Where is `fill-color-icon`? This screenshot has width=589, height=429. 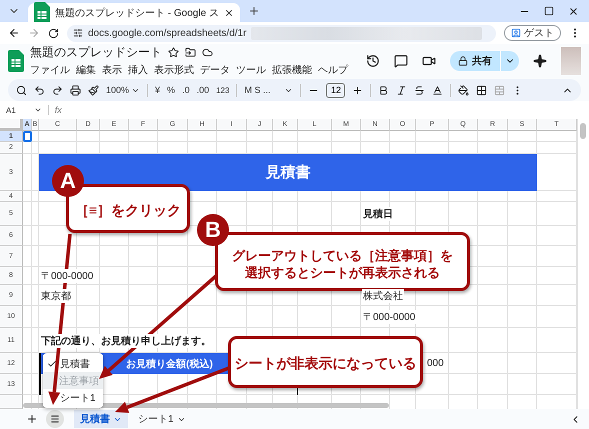
fill-color-icon is located at coordinates (464, 90).